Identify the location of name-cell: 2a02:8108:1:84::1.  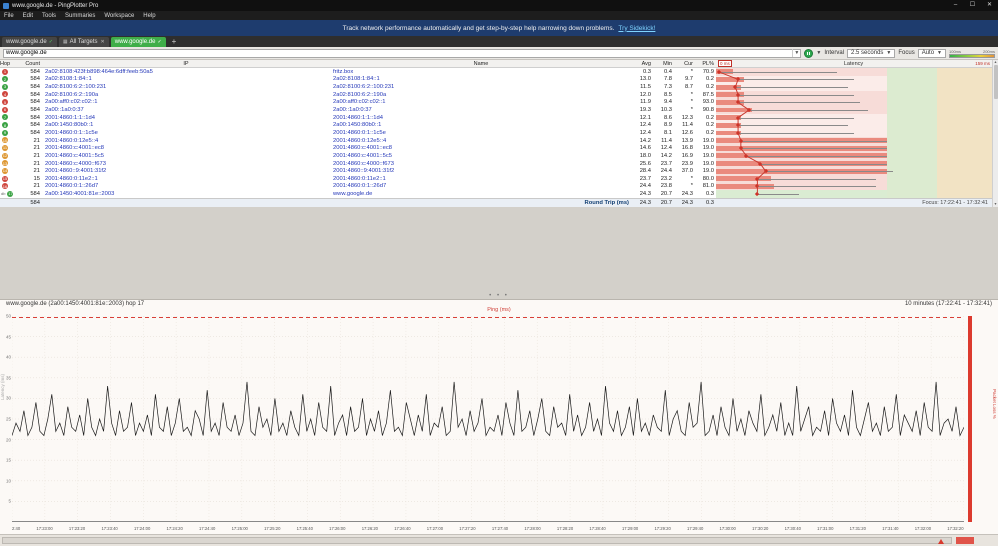
(481, 79).